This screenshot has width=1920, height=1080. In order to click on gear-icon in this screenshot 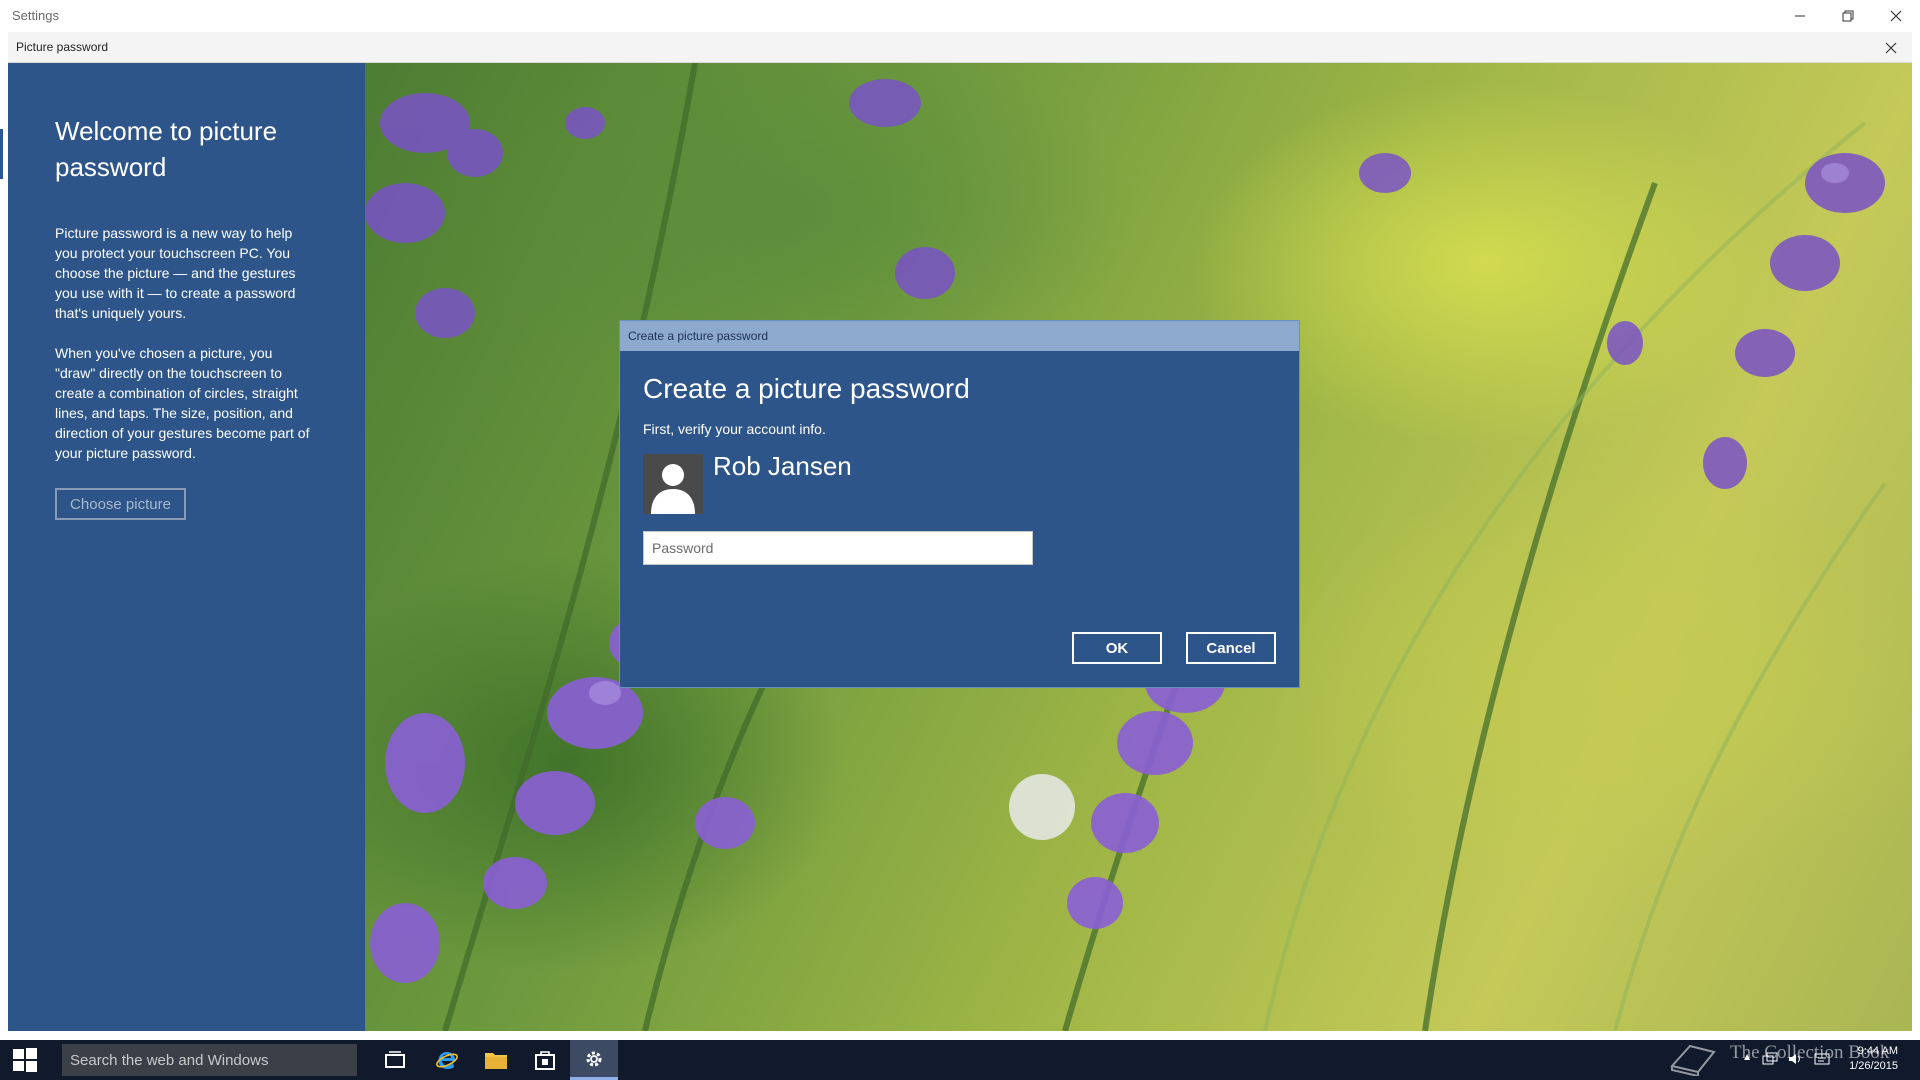, I will do `click(594, 1058)`.